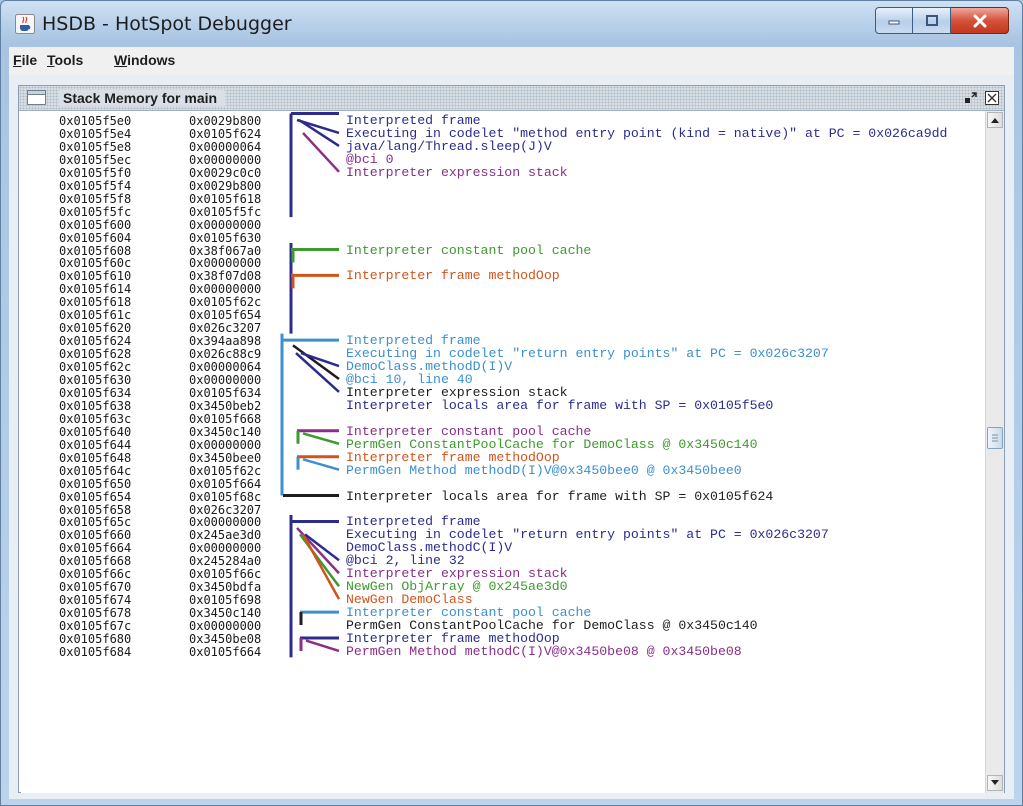  What do you see at coordinates (992, 98) in the screenshot?
I see `panel-close-icon` at bounding box center [992, 98].